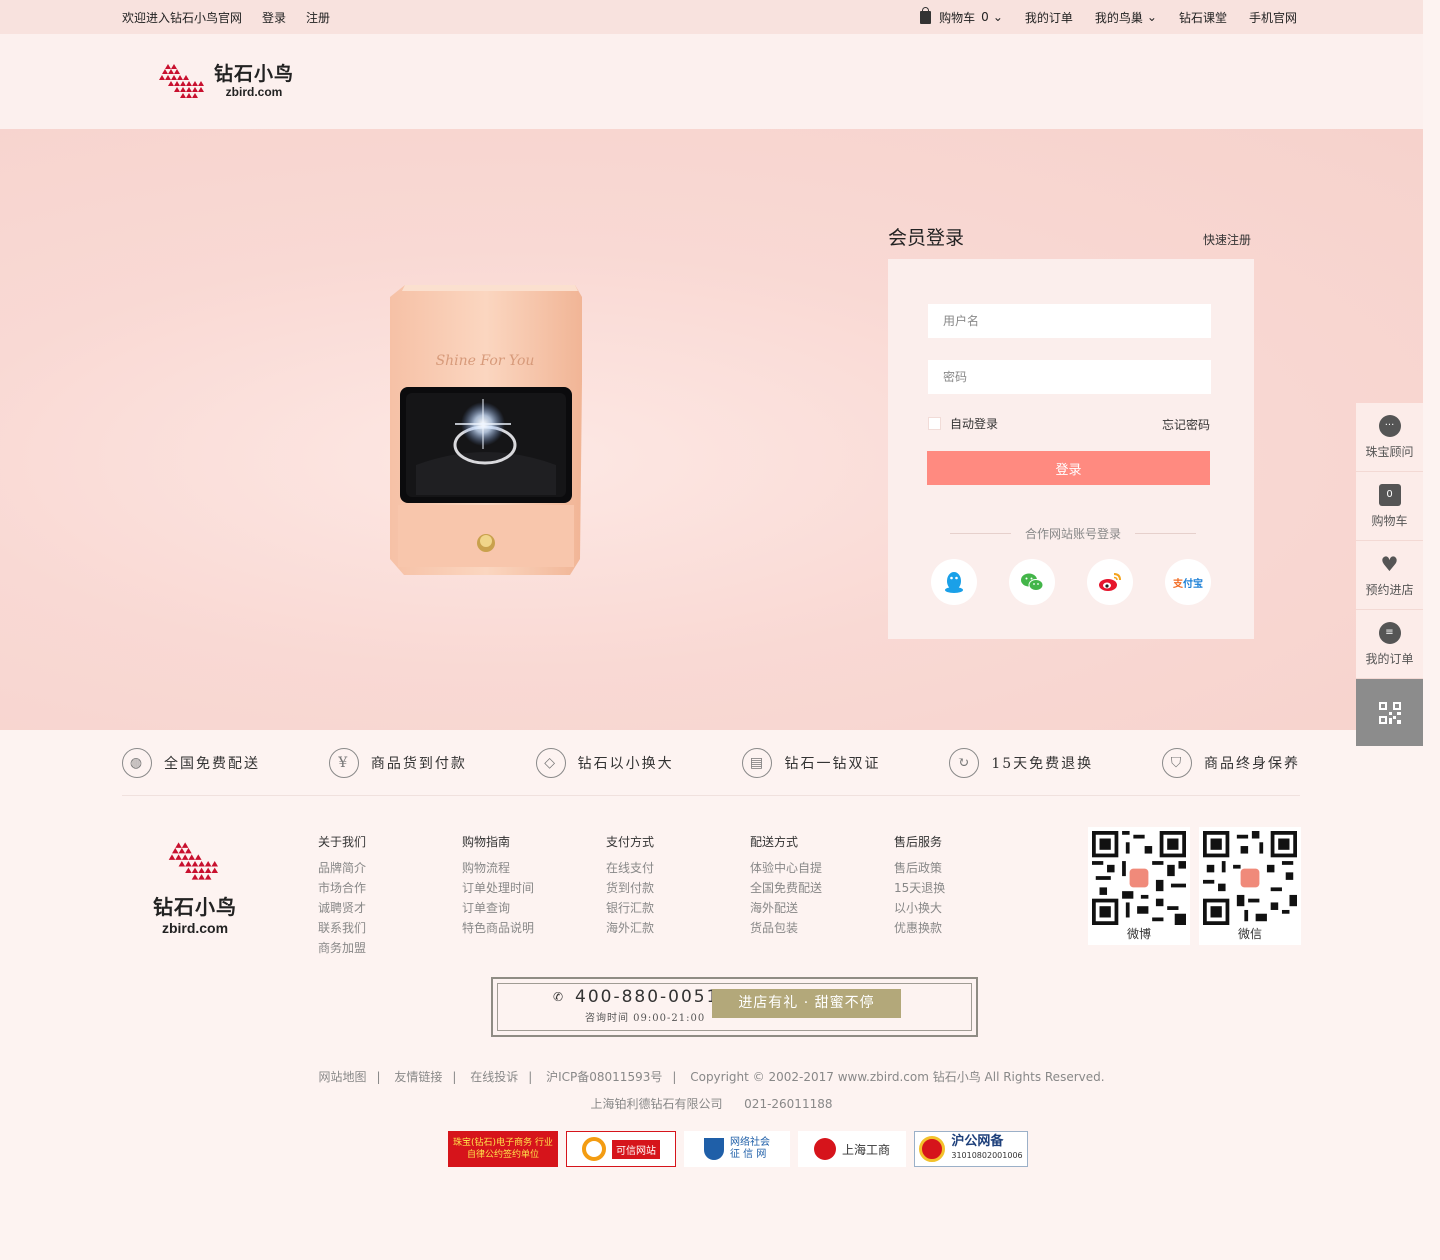 This screenshot has height=1260, width=1440. I want to click on footer-link: 购物流程, so click(498, 868).